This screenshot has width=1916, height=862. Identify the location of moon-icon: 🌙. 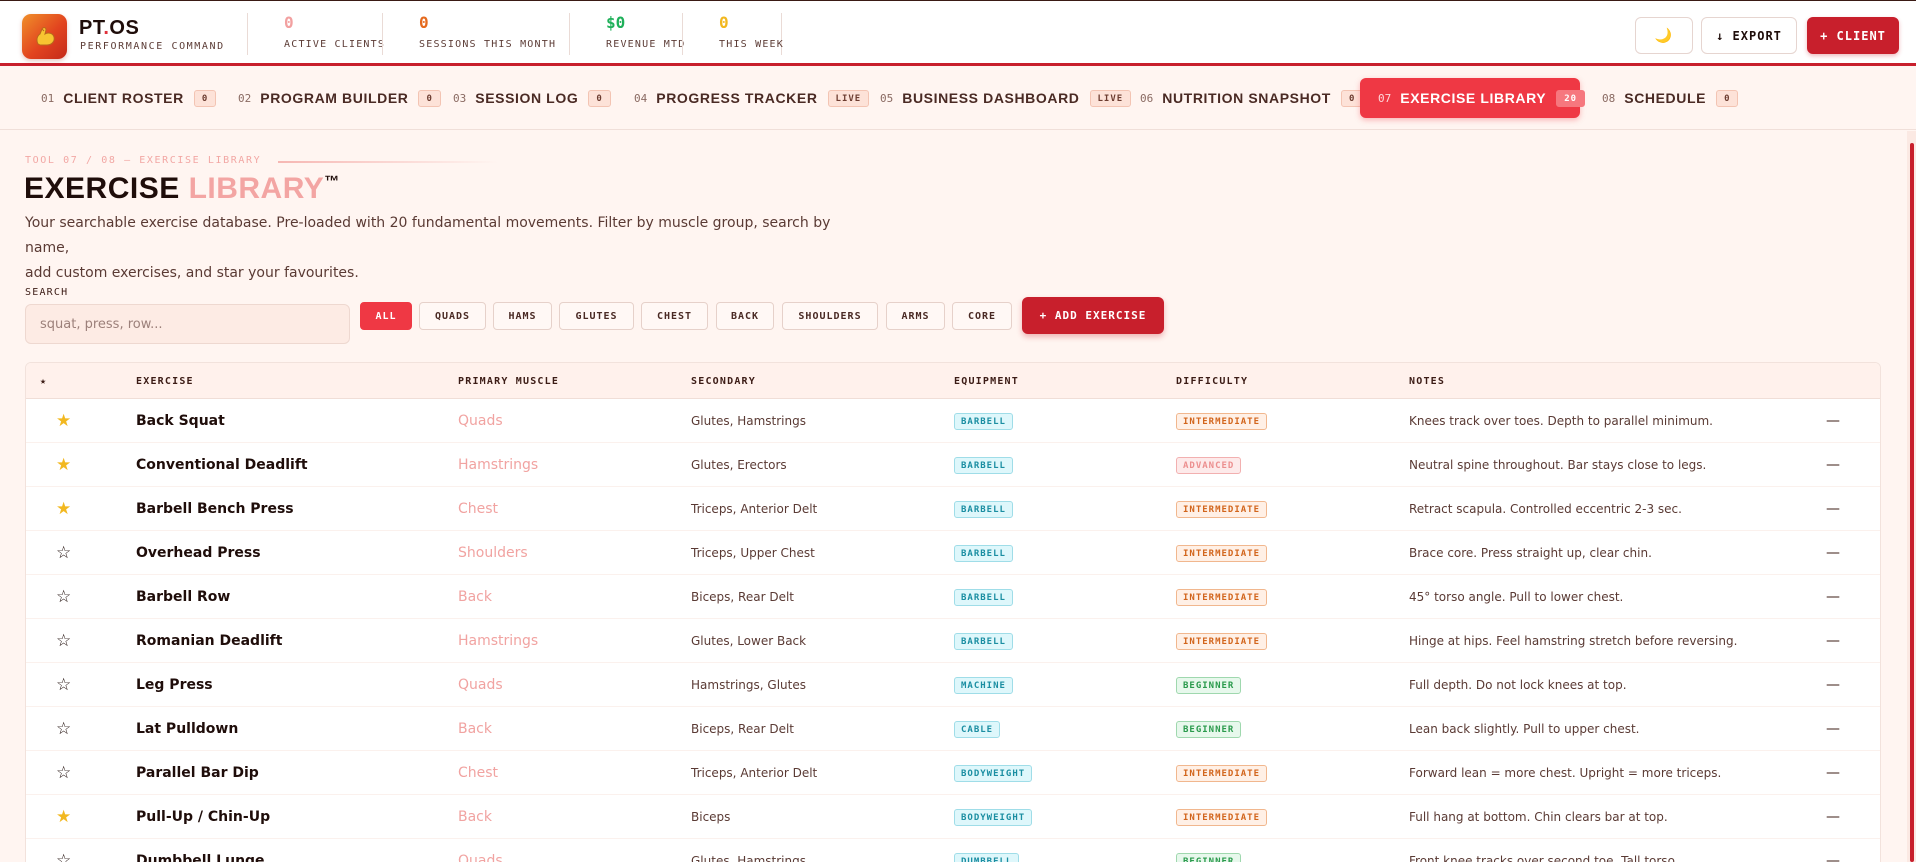
(1664, 35).